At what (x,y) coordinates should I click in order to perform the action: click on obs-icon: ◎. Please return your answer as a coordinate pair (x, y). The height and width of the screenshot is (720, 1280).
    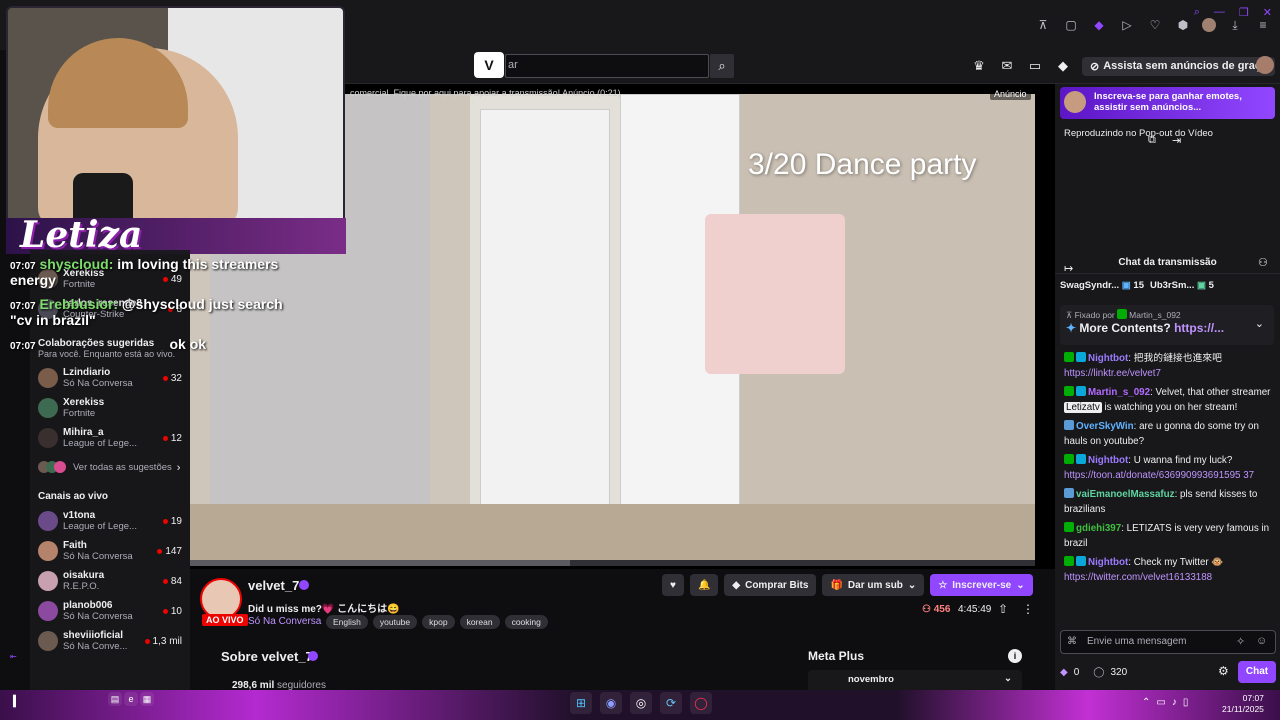
    Looking at the image, I should click on (641, 703).